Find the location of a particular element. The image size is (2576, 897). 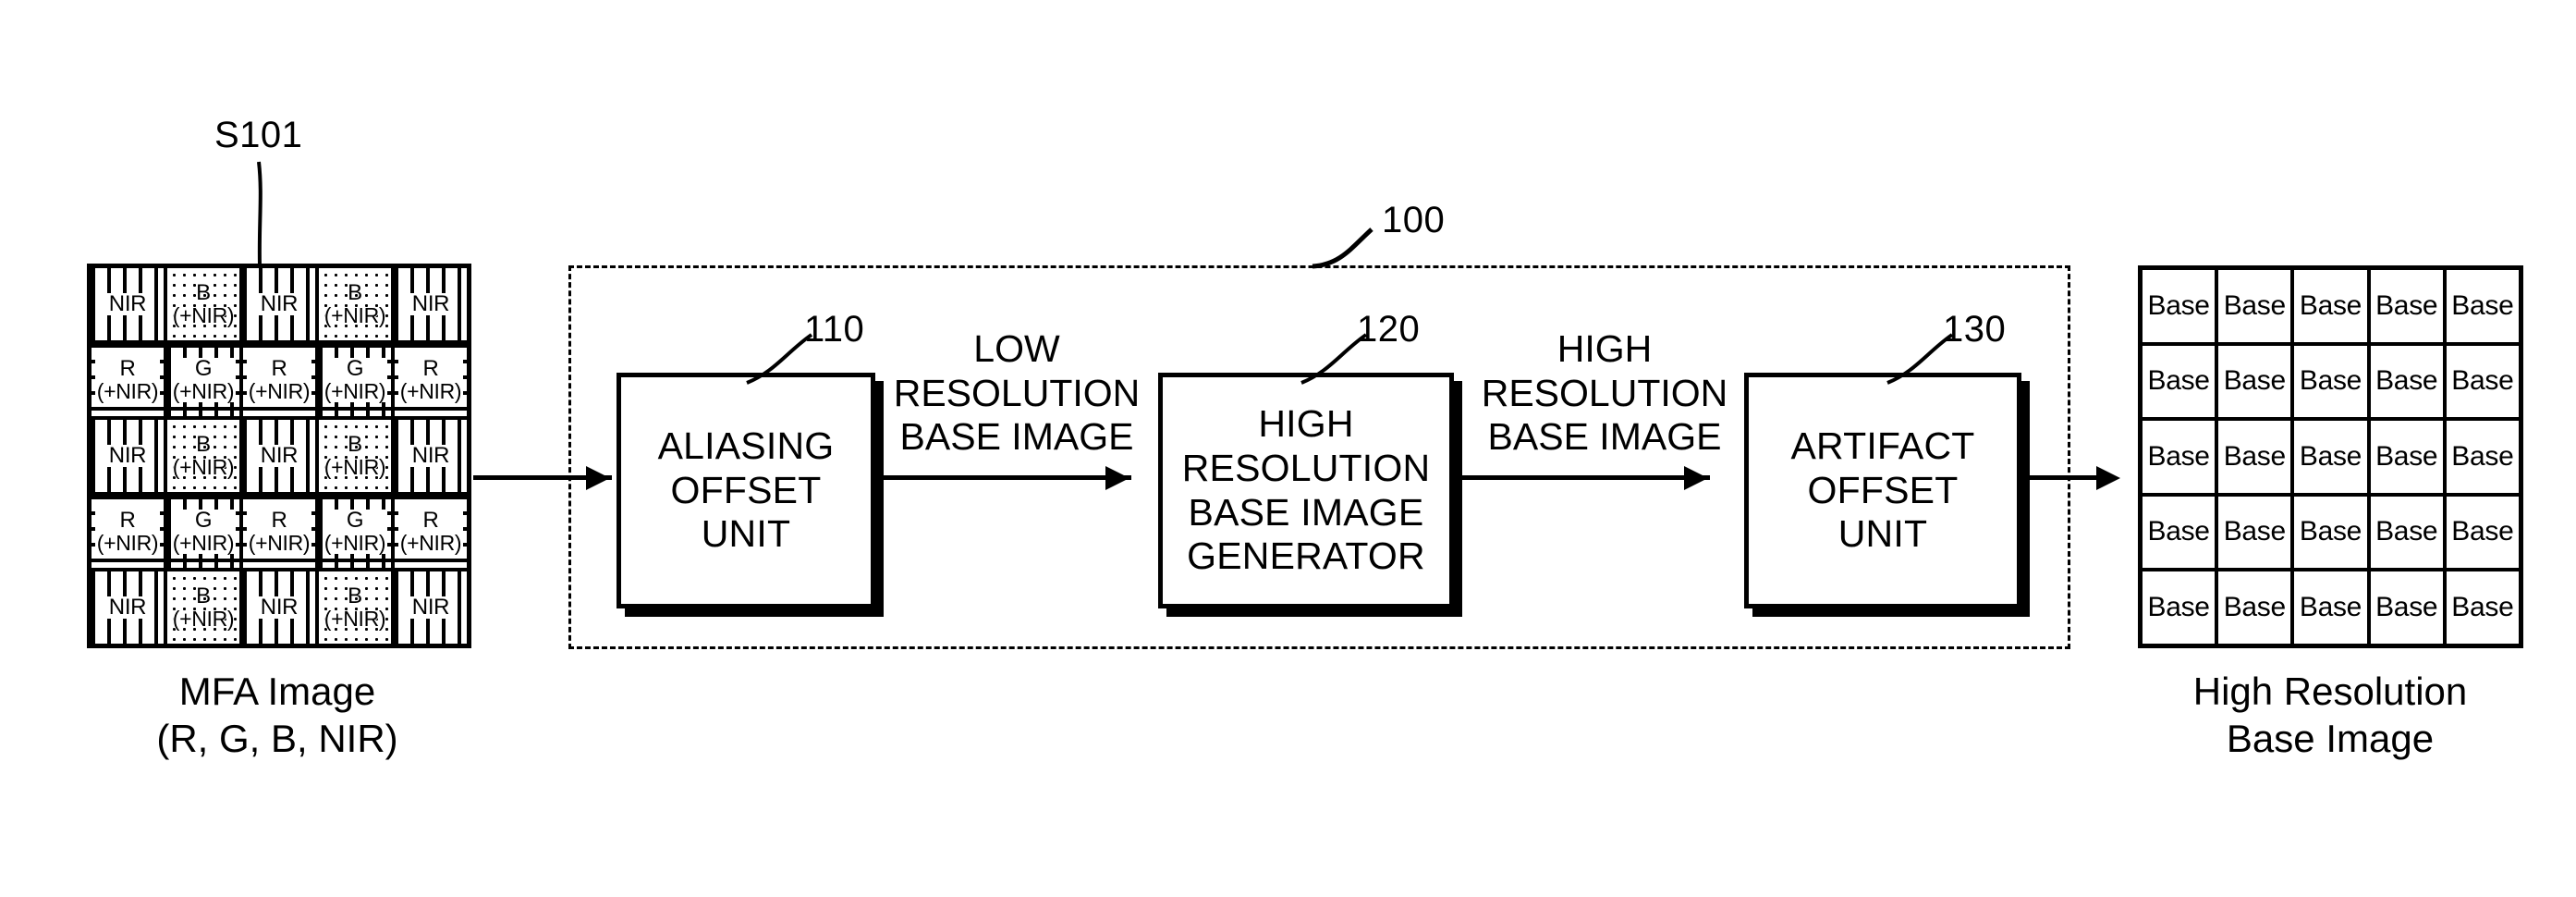

output-cell-r1c3: Base is located at coordinates (2330, 306).